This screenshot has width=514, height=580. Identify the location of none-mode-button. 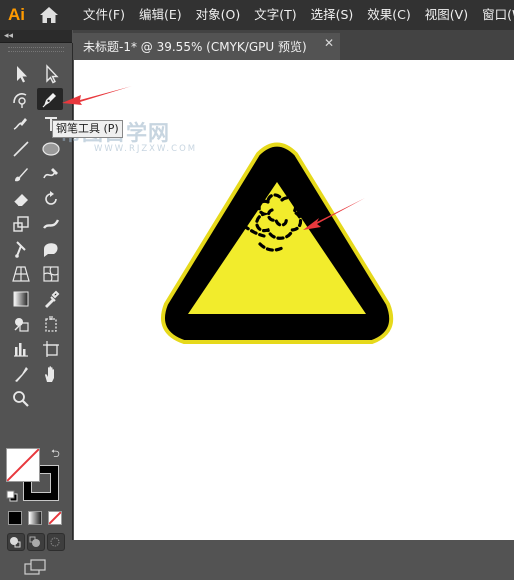
(55, 518).